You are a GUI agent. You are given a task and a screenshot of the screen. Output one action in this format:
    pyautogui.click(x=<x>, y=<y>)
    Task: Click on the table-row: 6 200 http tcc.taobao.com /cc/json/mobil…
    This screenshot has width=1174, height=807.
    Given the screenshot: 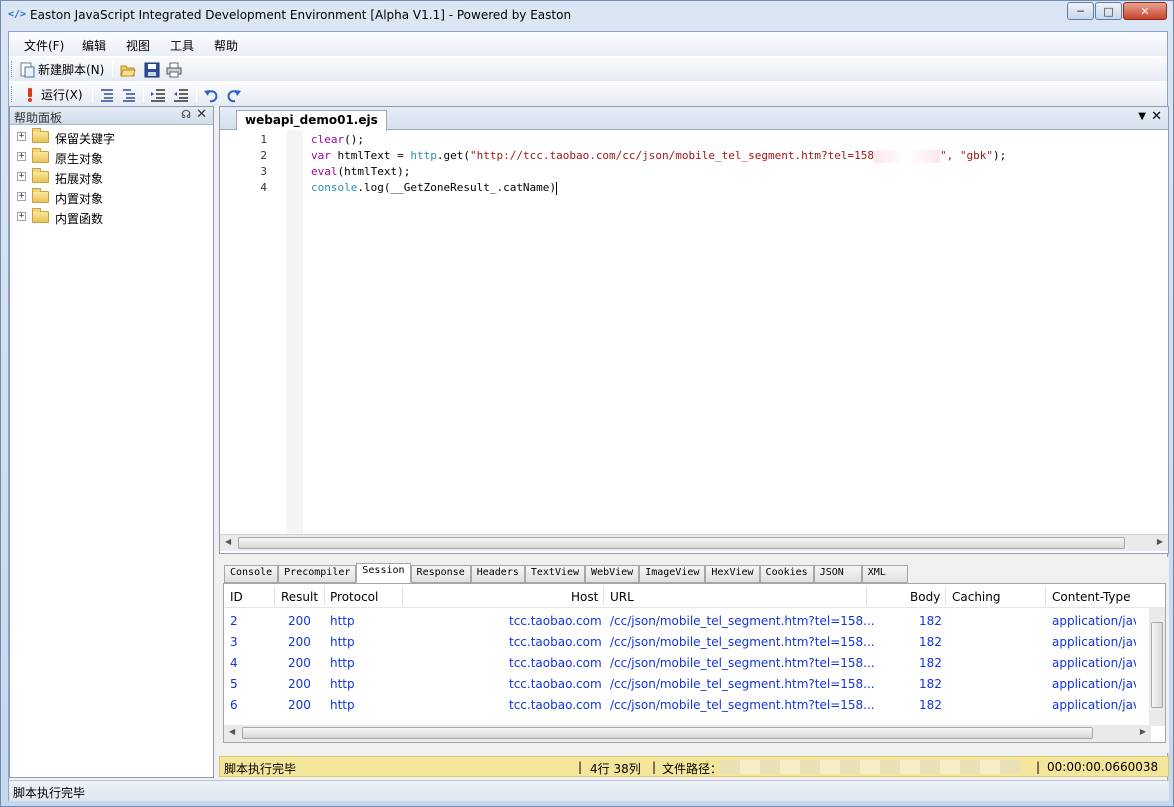 What is the action you would take?
    pyautogui.click(x=684, y=705)
    